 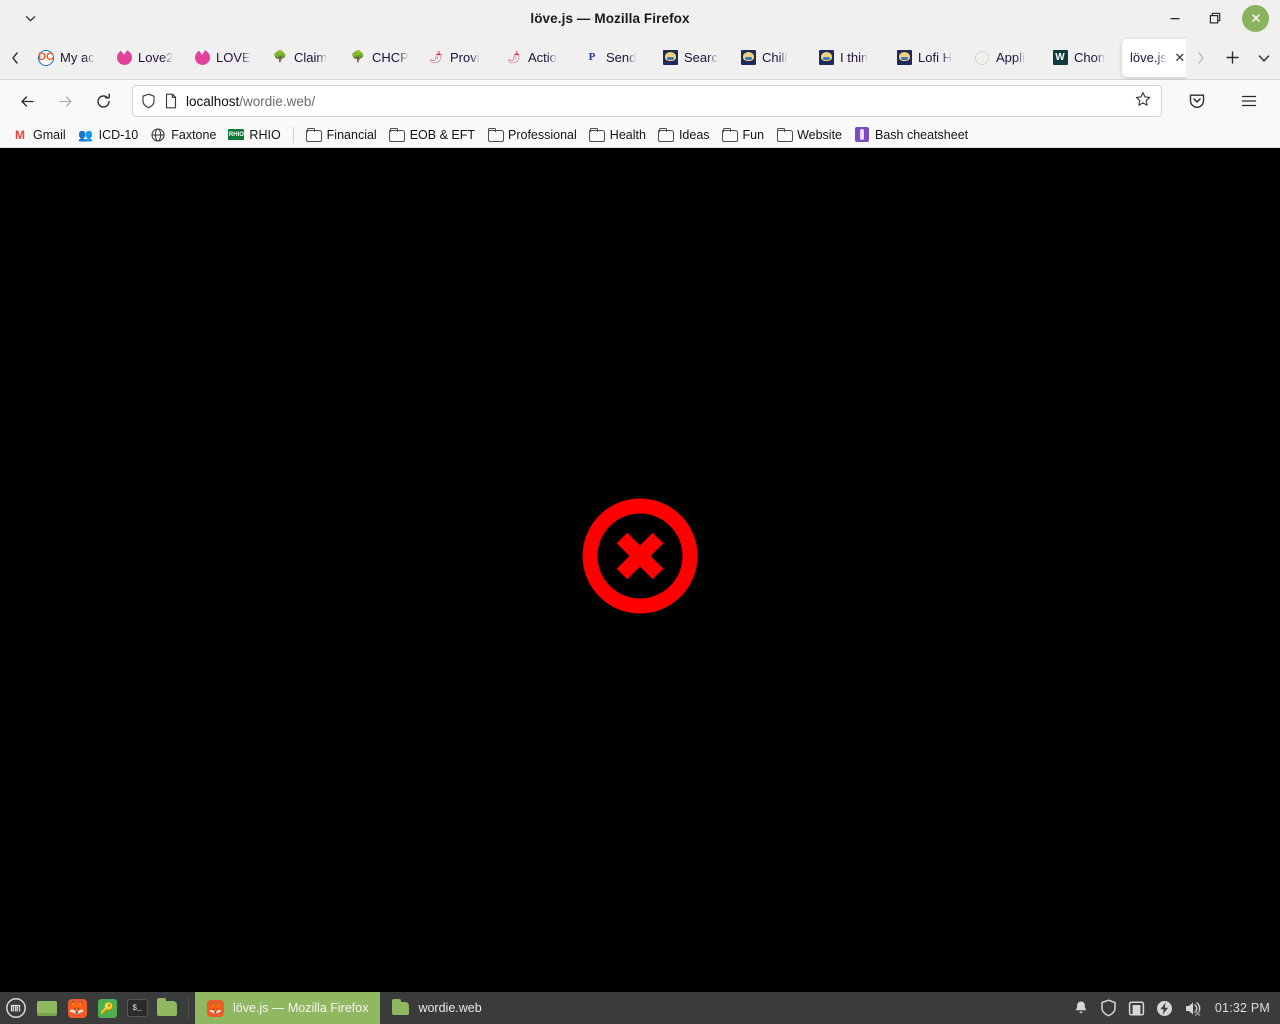 I want to click on bookmark-item: Ideas, so click(x=684, y=135).